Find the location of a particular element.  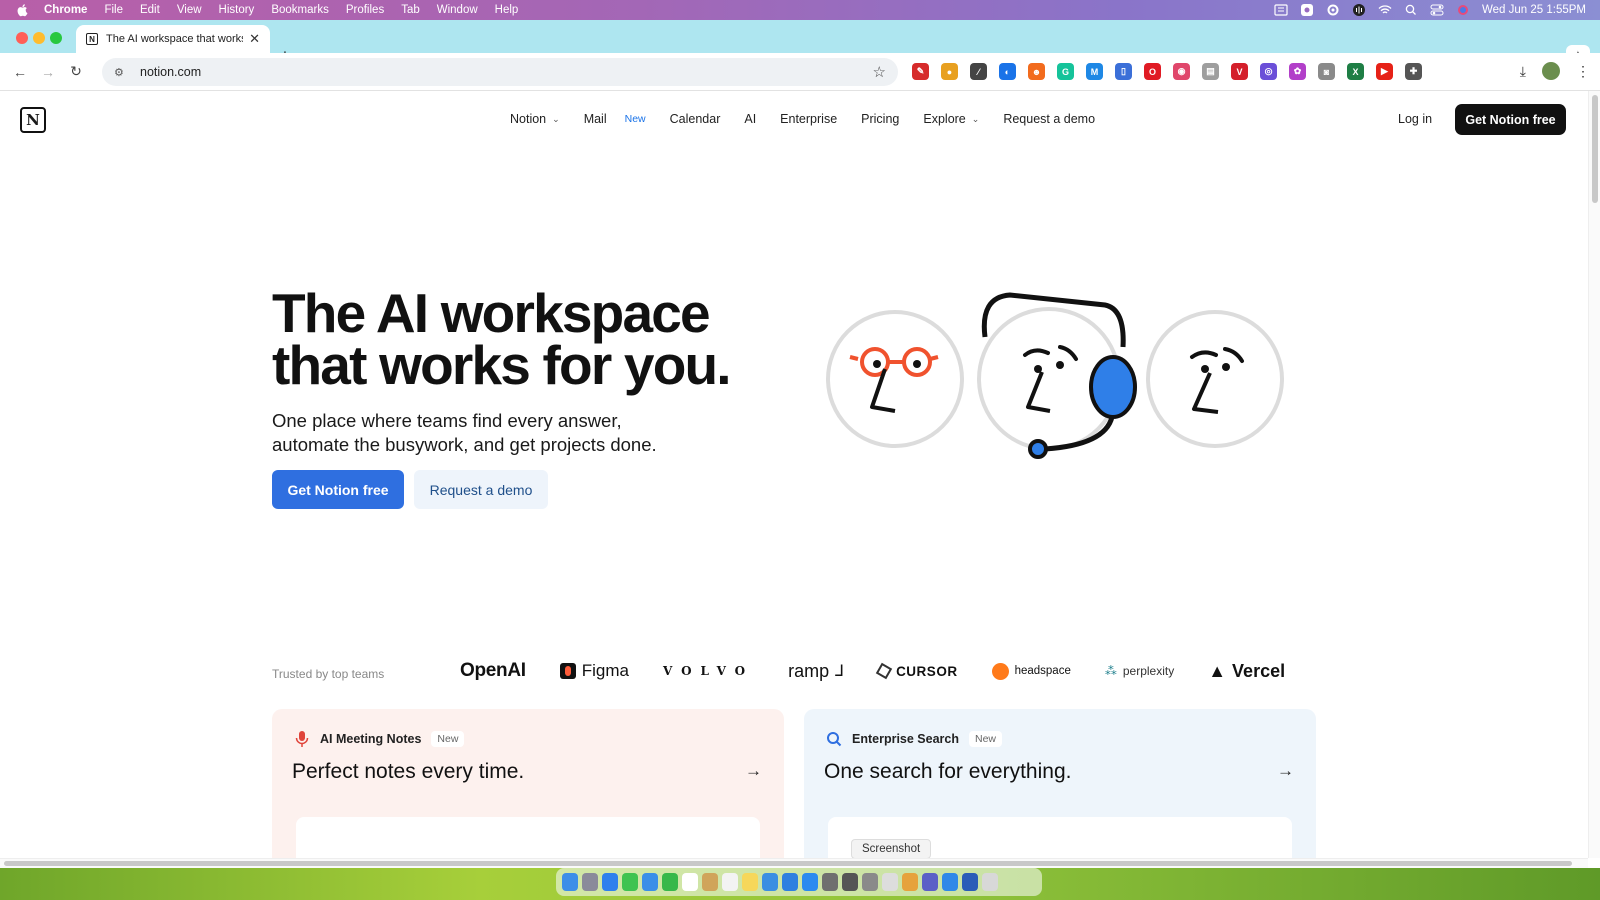

download-icon: ⤓ is located at coordinates (1523, 71).